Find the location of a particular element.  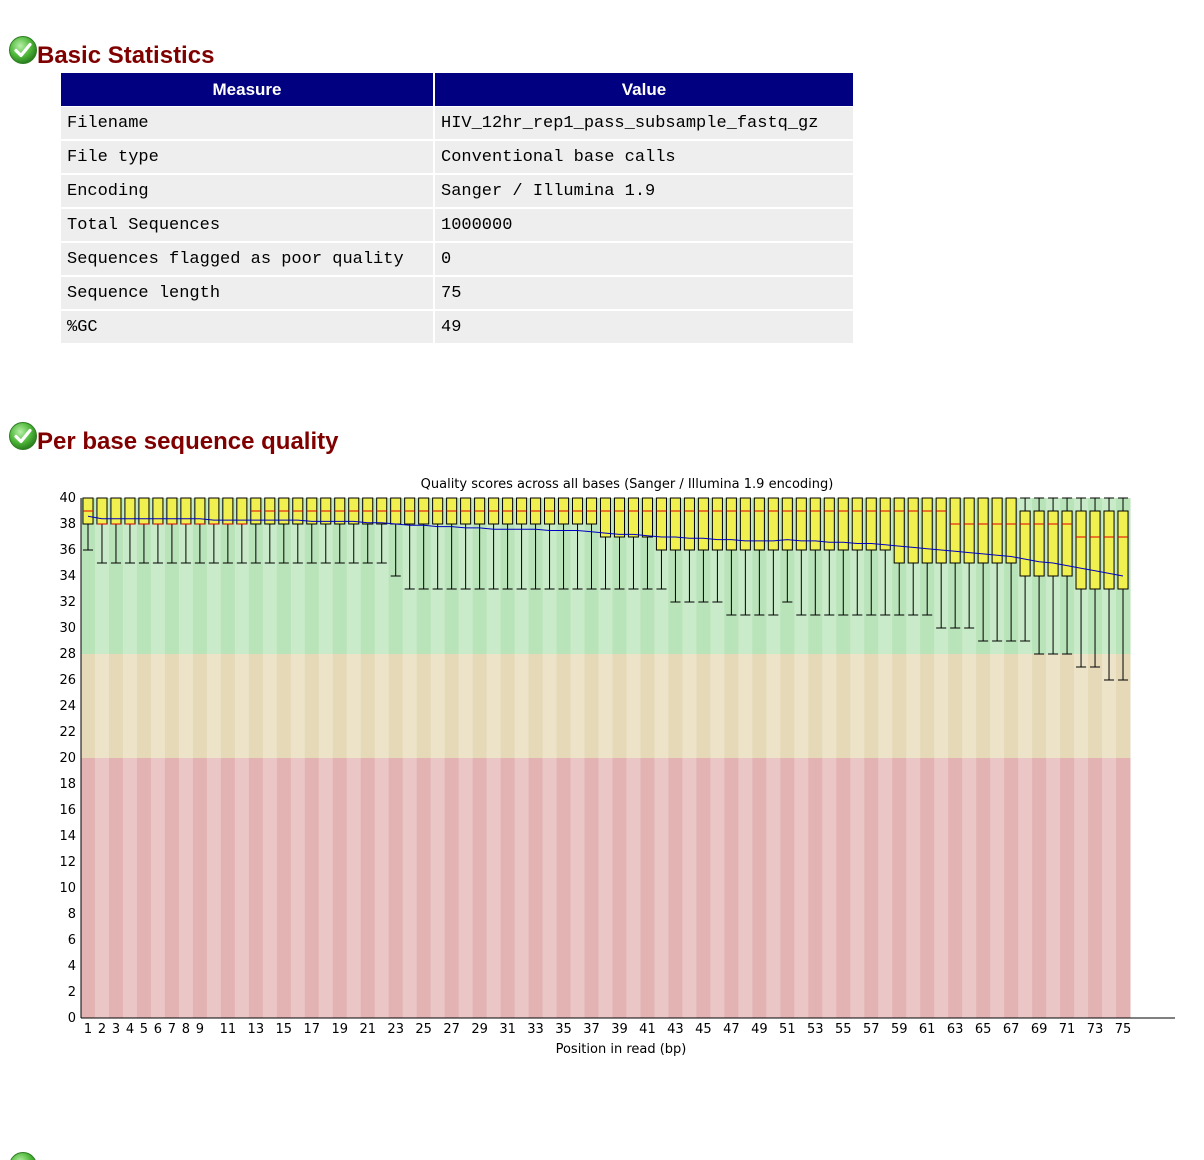

x-tick-label: 19 is located at coordinates (339, 1029).